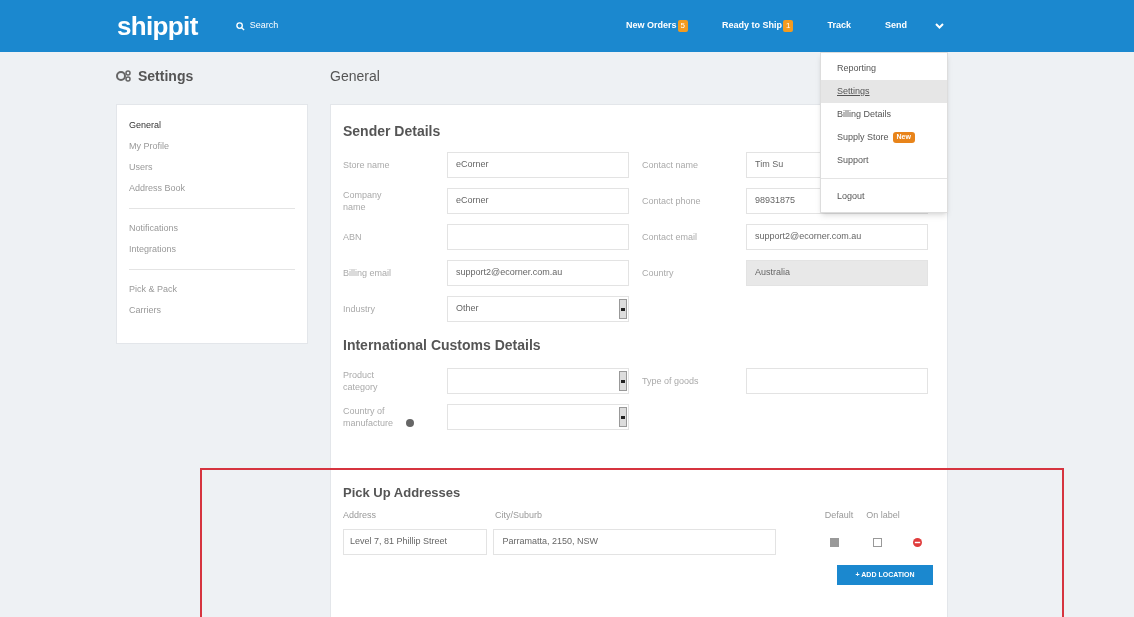 The image size is (1134, 617). I want to click on count-badge: 1, so click(788, 26).